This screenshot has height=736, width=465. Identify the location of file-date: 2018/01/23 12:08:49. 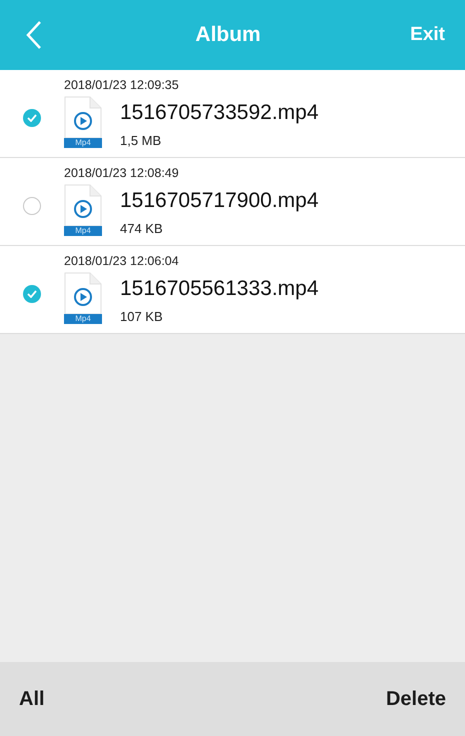
(122, 173).